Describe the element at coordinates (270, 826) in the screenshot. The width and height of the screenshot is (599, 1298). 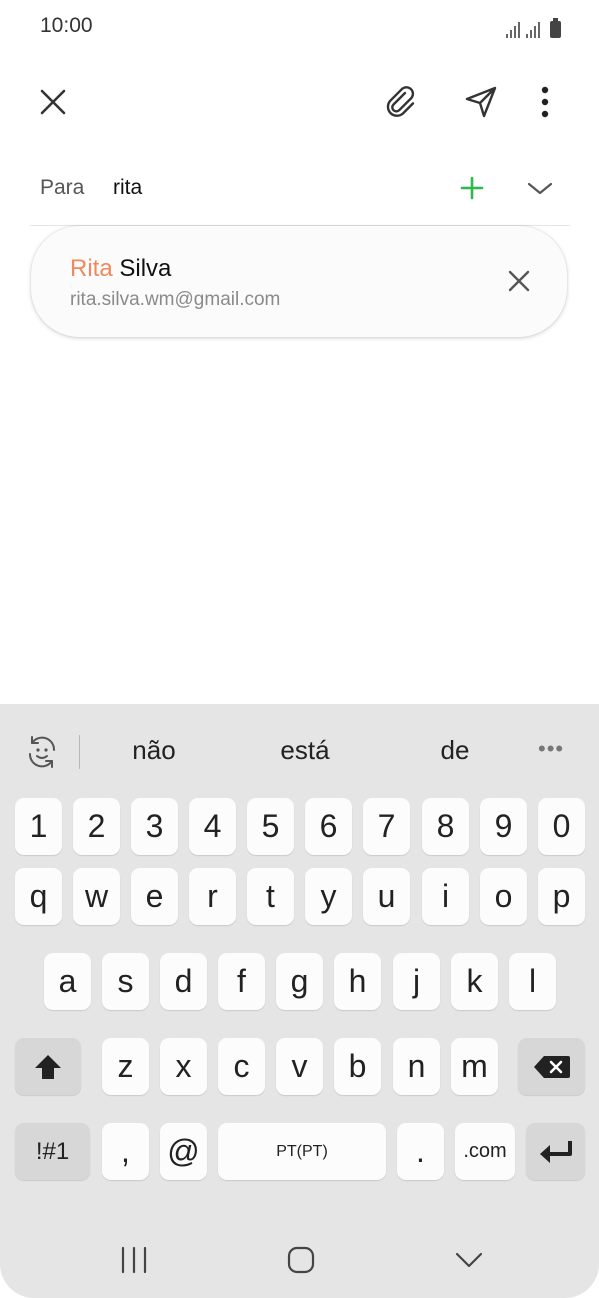
I see `key-5: 5` at that location.